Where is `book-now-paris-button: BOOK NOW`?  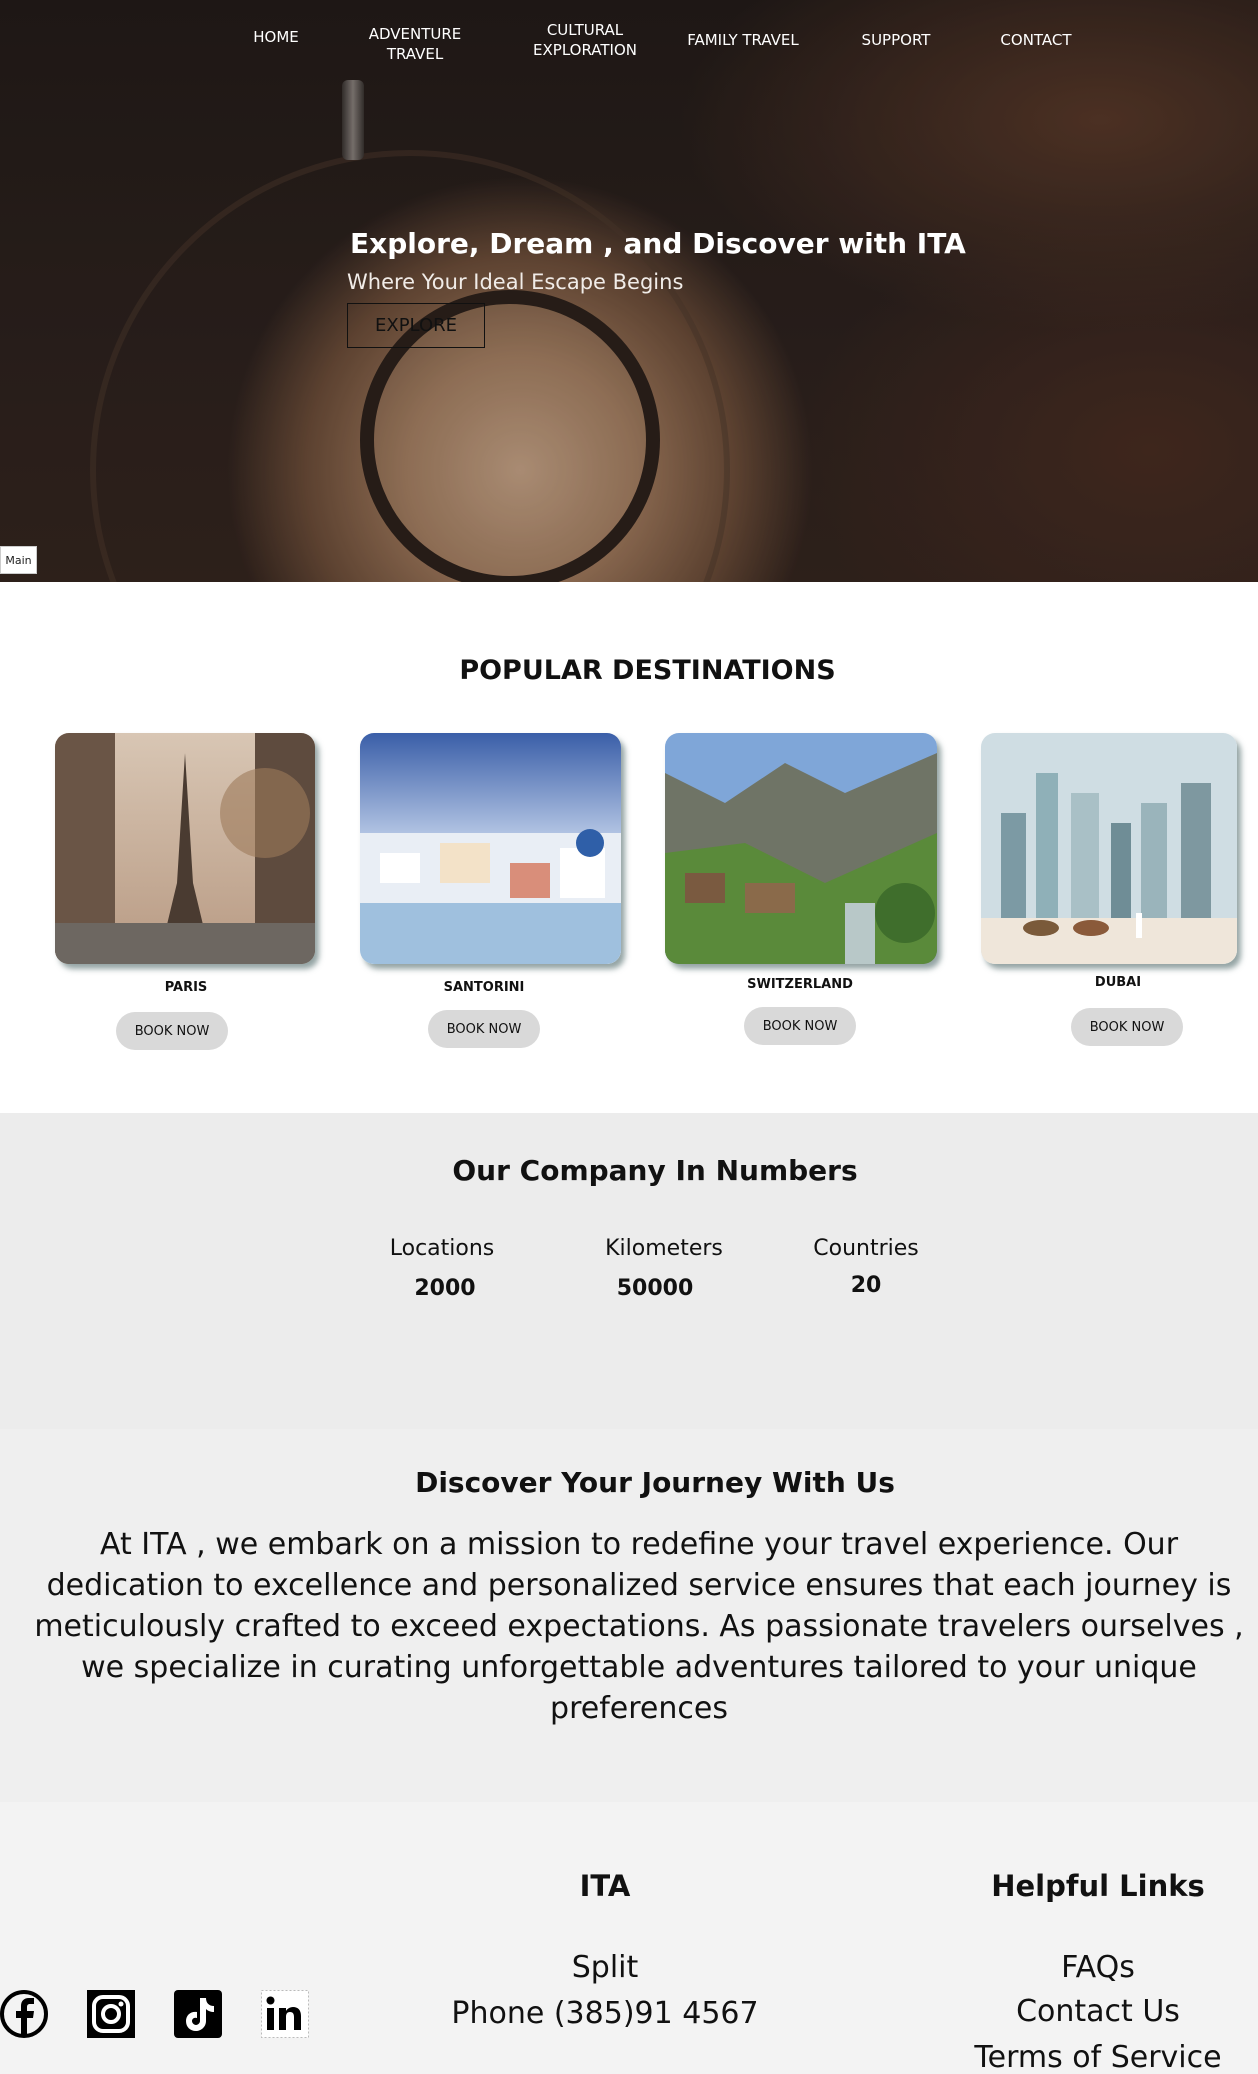
book-now-paris-button: BOOK NOW is located at coordinates (172, 1031).